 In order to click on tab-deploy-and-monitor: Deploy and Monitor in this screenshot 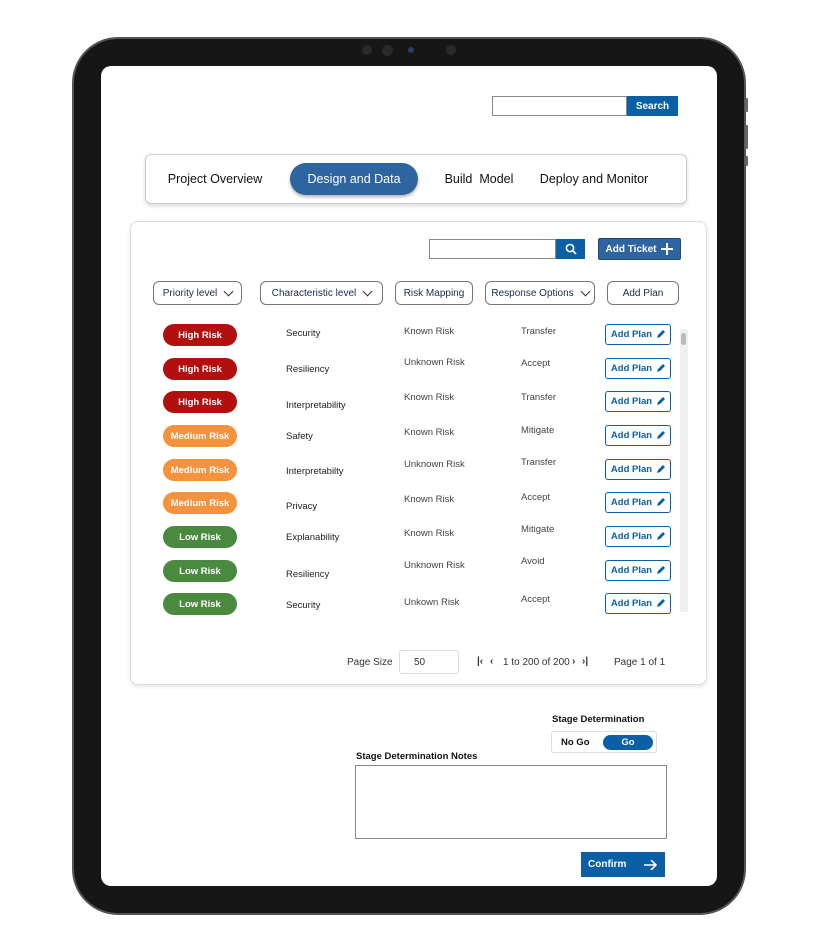, I will do `click(594, 179)`.